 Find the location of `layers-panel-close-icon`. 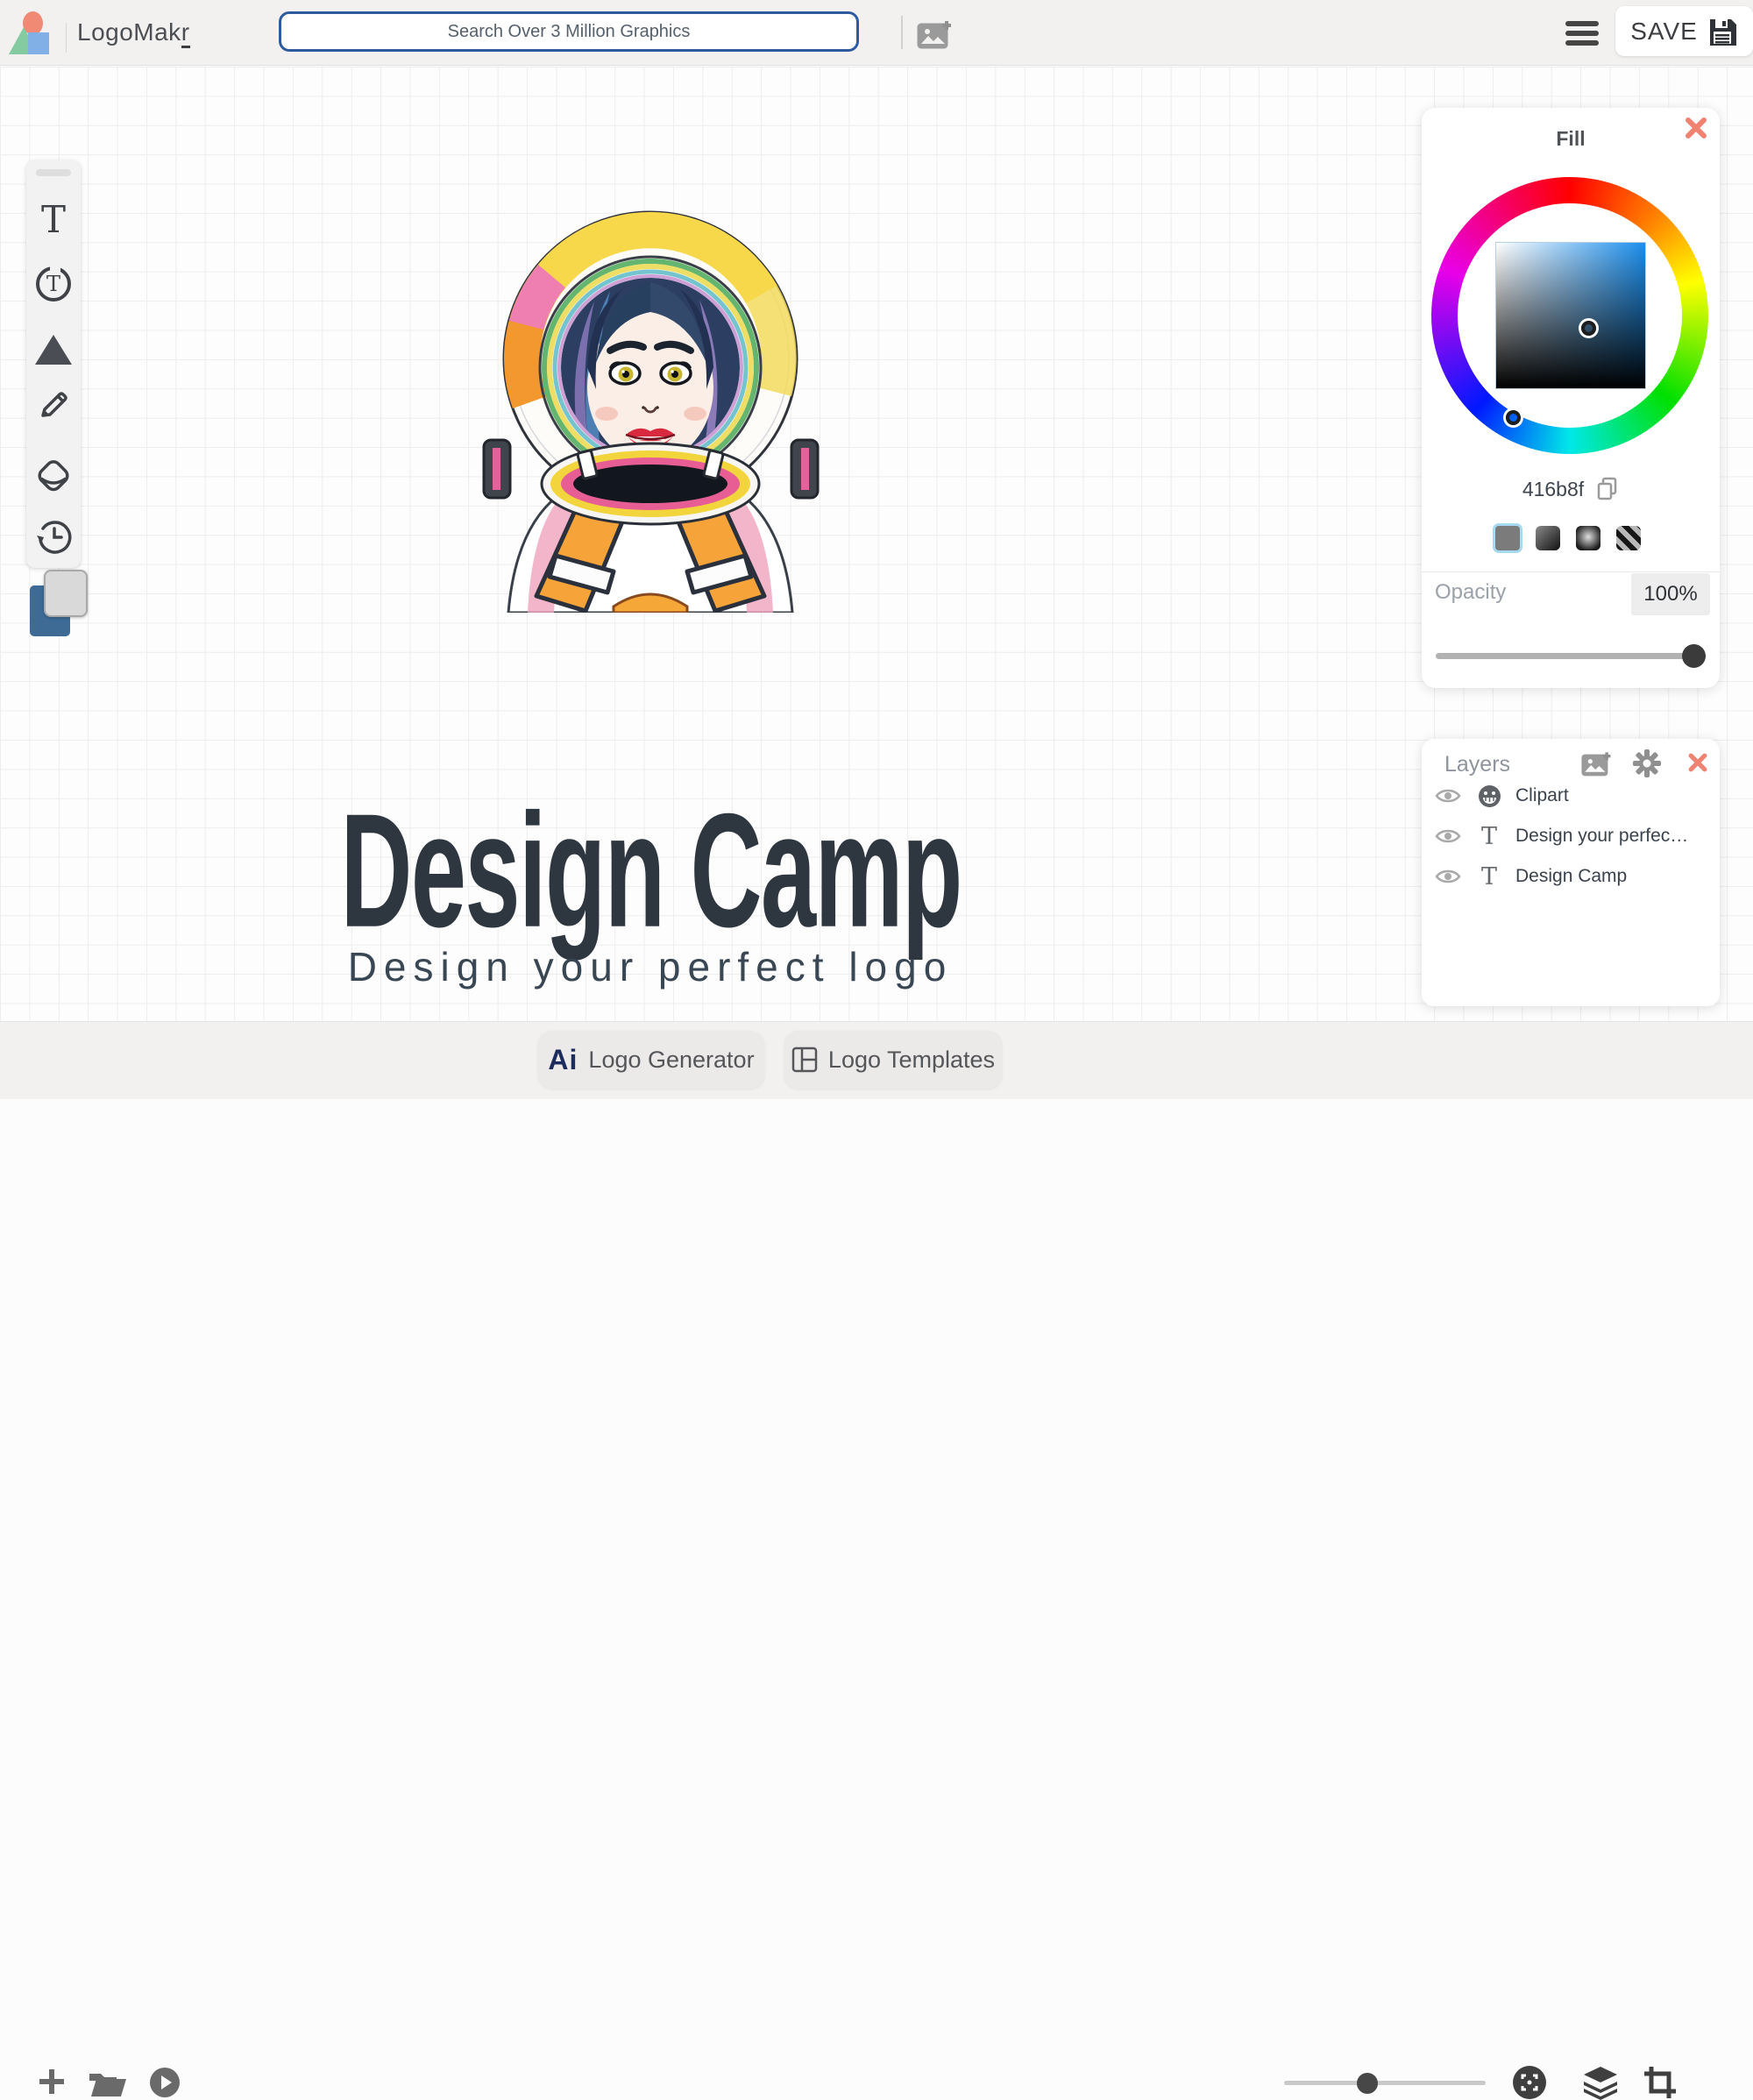

layers-panel-close-icon is located at coordinates (1697, 762).